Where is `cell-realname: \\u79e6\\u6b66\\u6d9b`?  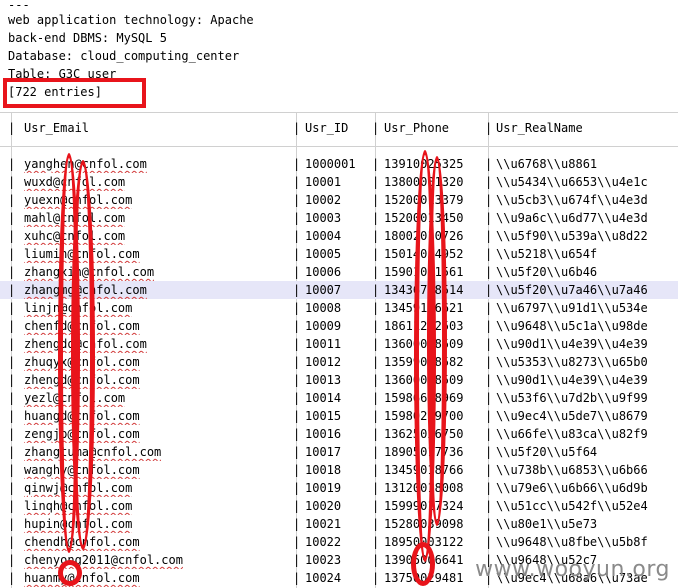 cell-realname: \\u79e6\\u6b66\\u6d9b is located at coordinates (572, 488).